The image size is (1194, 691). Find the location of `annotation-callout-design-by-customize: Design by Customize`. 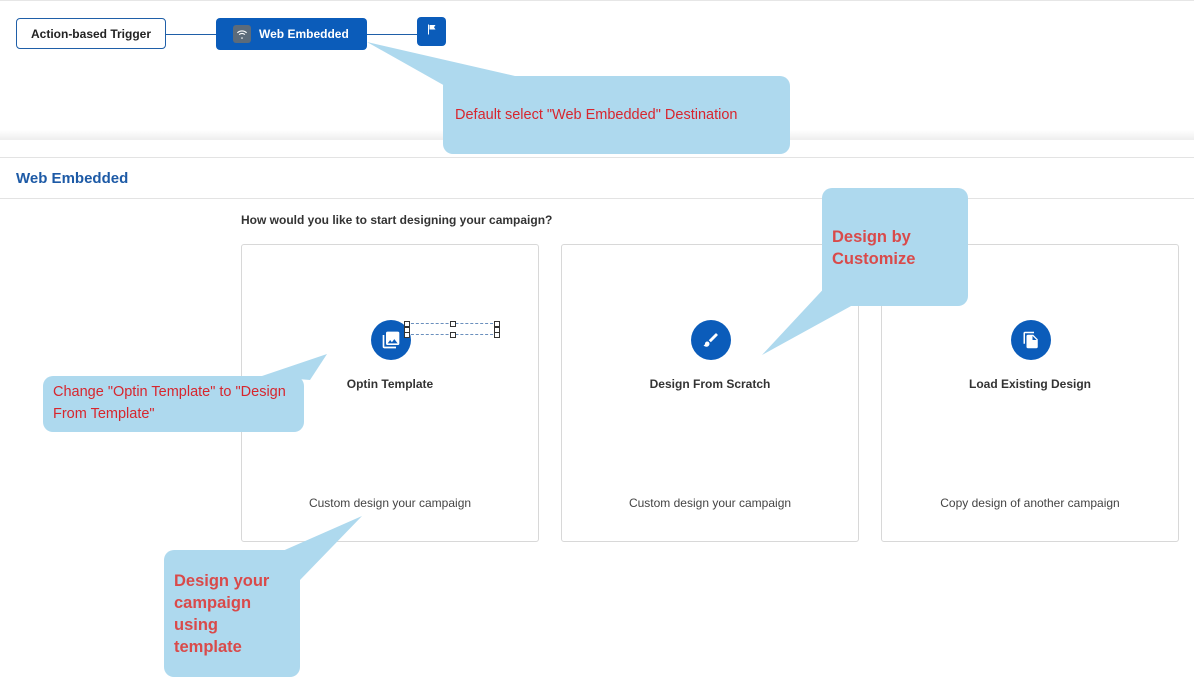

annotation-callout-design-by-customize: Design by Customize is located at coordinates (895, 247).